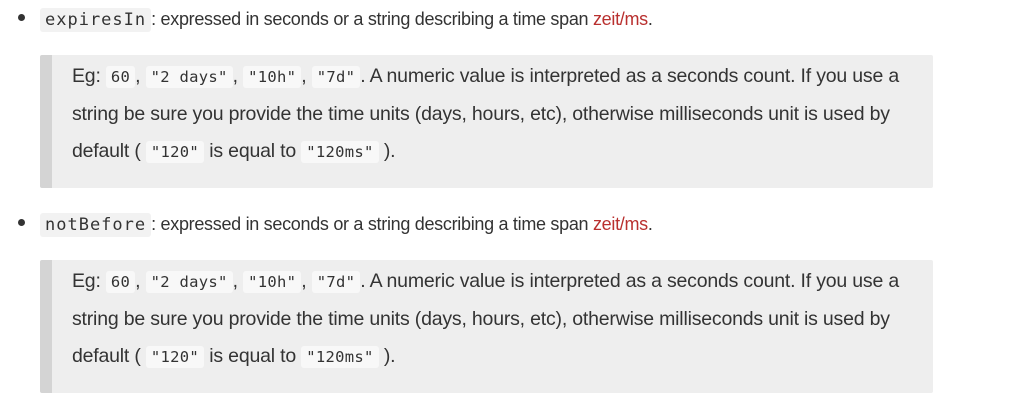 Image resolution: width=1016 pixels, height=410 pixels. What do you see at coordinates (96, 225) in the screenshot?
I see `option-name: notBefore` at bounding box center [96, 225].